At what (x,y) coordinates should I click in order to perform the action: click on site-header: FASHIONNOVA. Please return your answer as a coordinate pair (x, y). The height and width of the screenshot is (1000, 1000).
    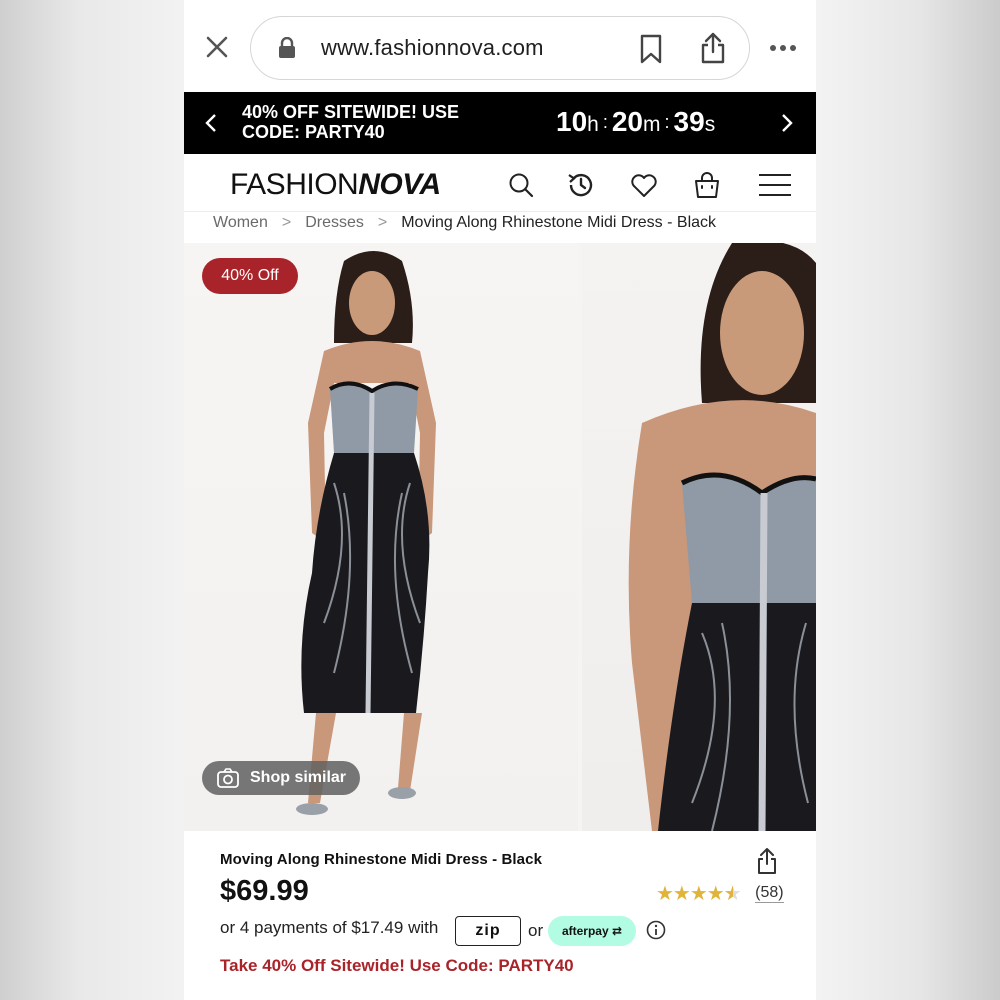
    Looking at the image, I should click on (500, 183).